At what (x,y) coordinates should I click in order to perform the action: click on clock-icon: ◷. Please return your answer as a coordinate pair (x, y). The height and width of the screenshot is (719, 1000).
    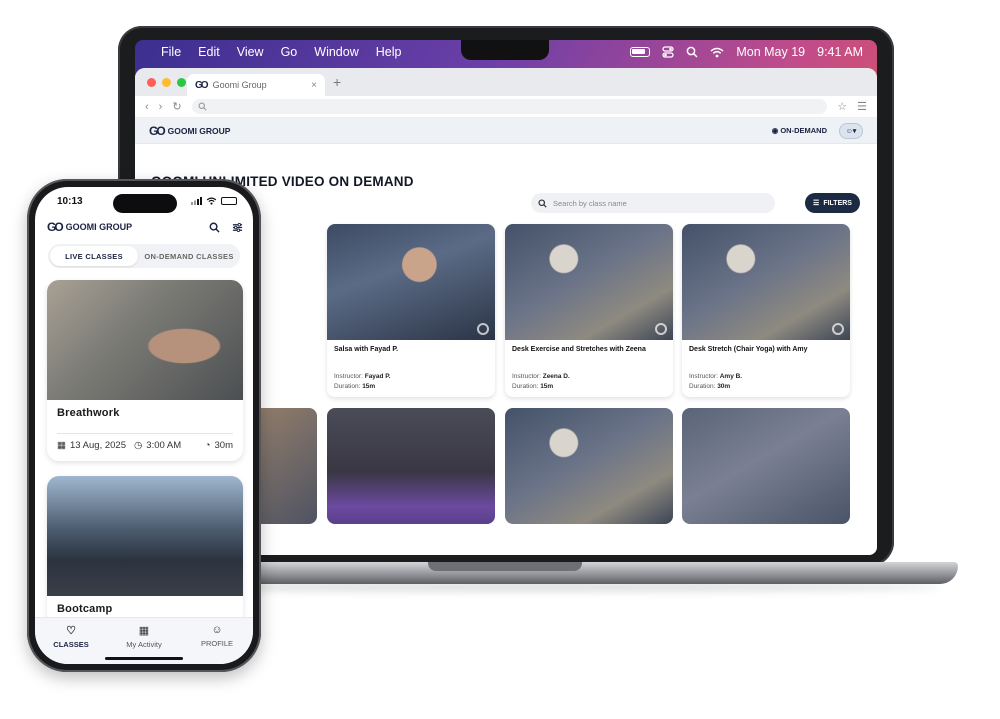
    Looking at the image, I should click on (138, 445).